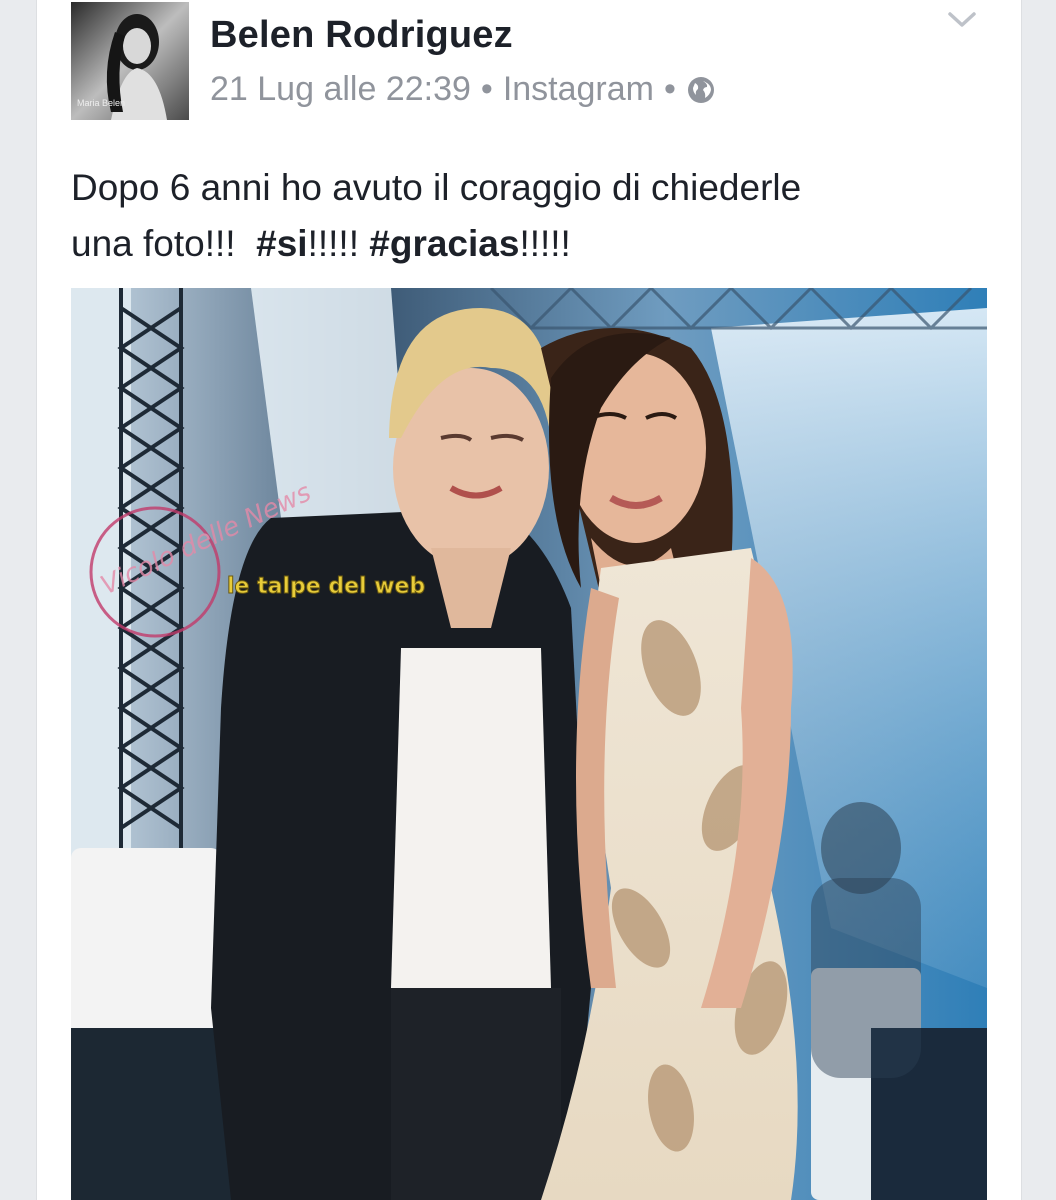 Image resolution: width=1056 pixels, height=1200 pixels. What do you see at coordinates (326, 586) in the screenshot?
I see `watermark-center: le talpe del web` at bounding box center [326, 586].